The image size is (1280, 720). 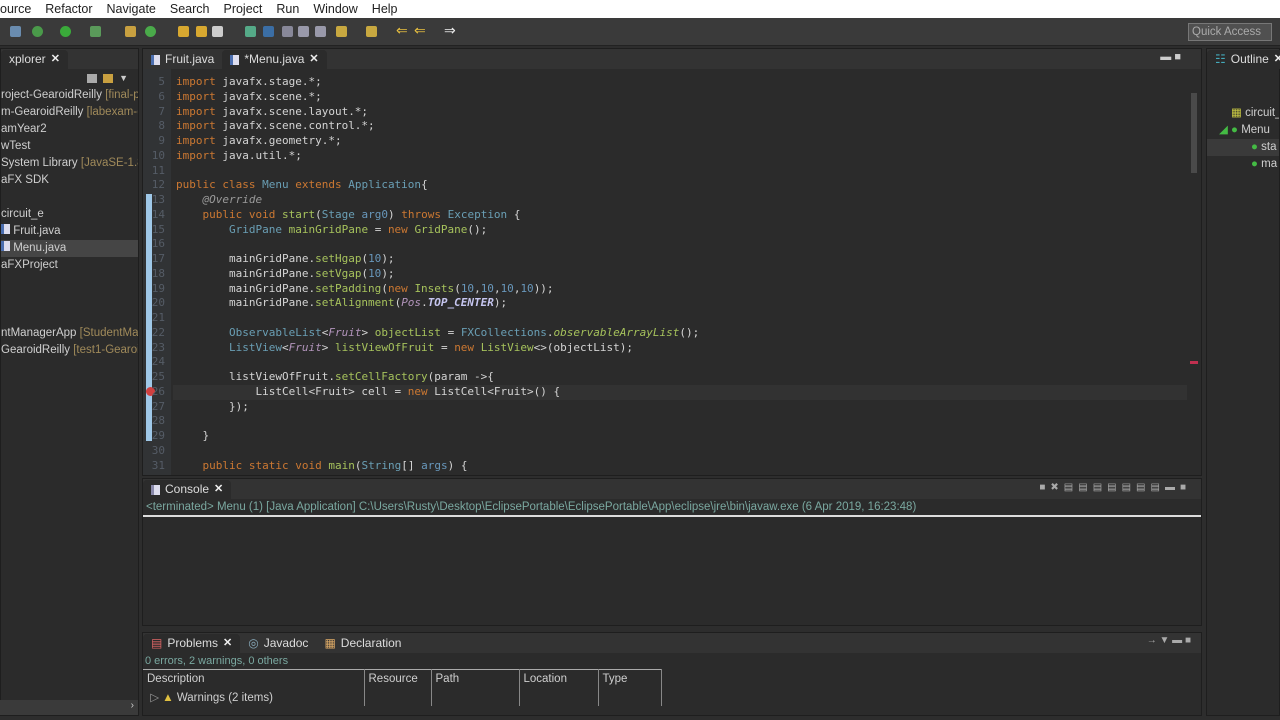 I want to click on quick-access-input: Quick Access, so click(x=1230, y=32).